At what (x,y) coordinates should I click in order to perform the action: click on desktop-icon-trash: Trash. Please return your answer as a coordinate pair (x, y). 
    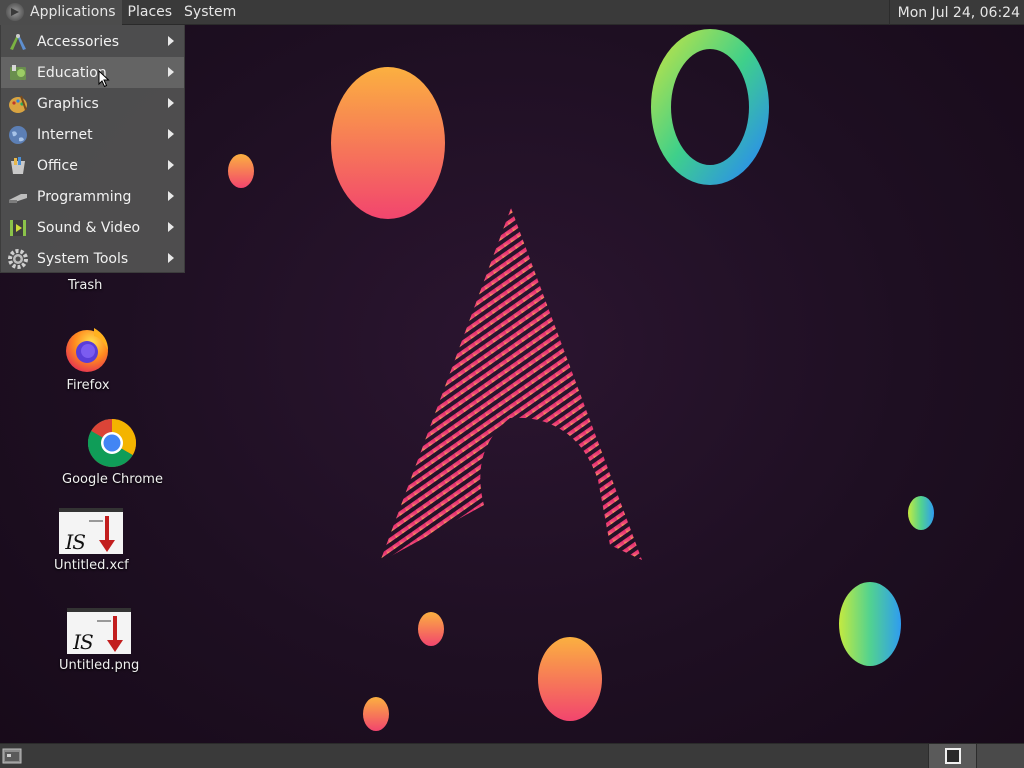
    Looking at the image, I should click on (85, 283).